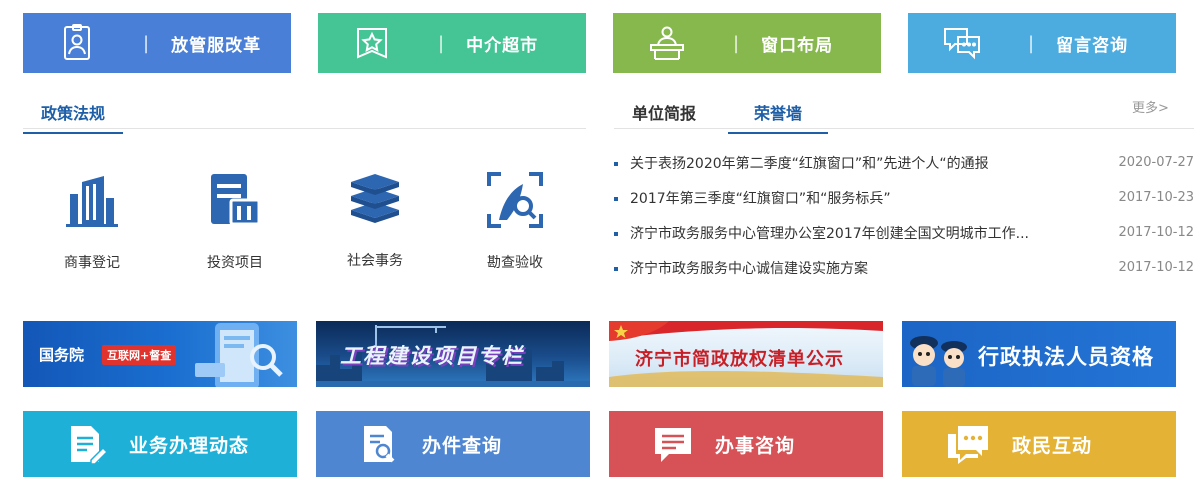  What do you see at coordinates (904, 128) in the screenshot?
I see `news-divider` at bounding box center [904, 128].